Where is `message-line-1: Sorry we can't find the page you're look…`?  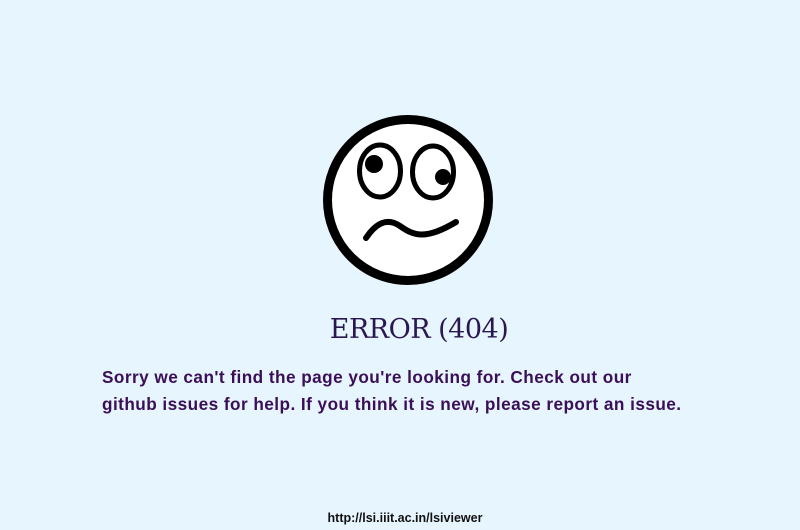 message-line-1: Sorry we can't find the page you're look… is located at coordinates (367, 377).